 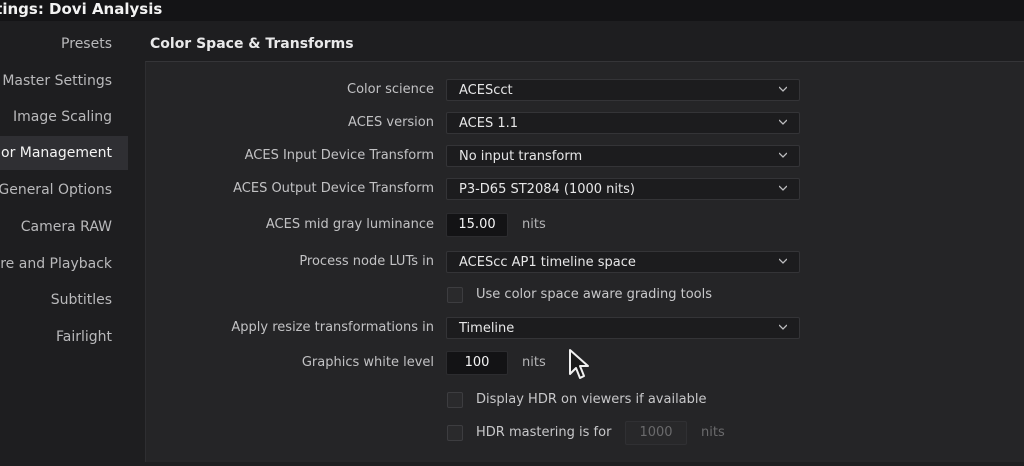 I want to click on mid-gray-input: 15.00, so click(x=477, y=225).